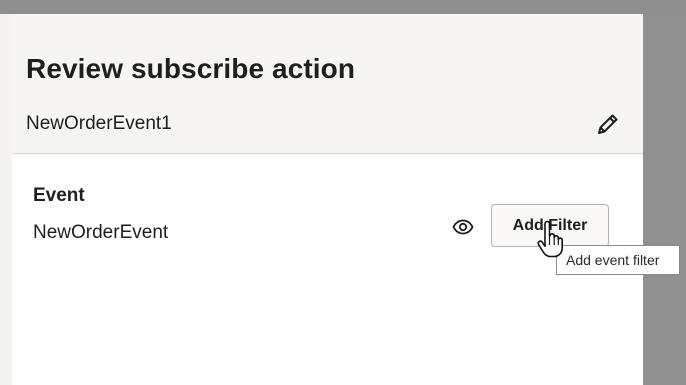  What do you see at coordinates (59, 195) in the screenshot?
I see `event-label: Event` at bounding box center [59, 195].